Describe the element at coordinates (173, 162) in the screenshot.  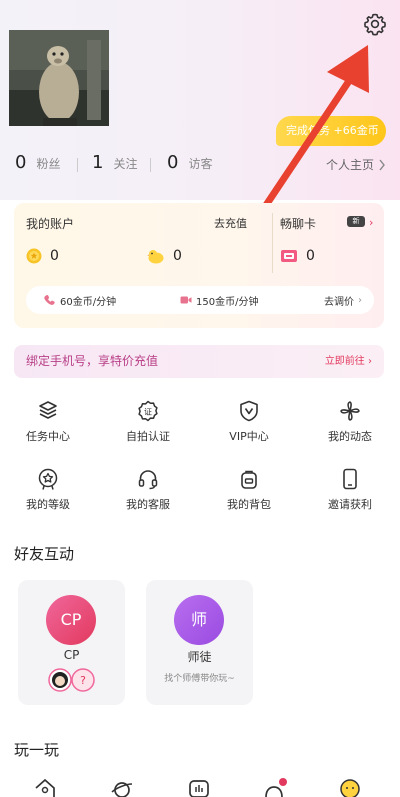
I see `visitors-count: 0` at that location.